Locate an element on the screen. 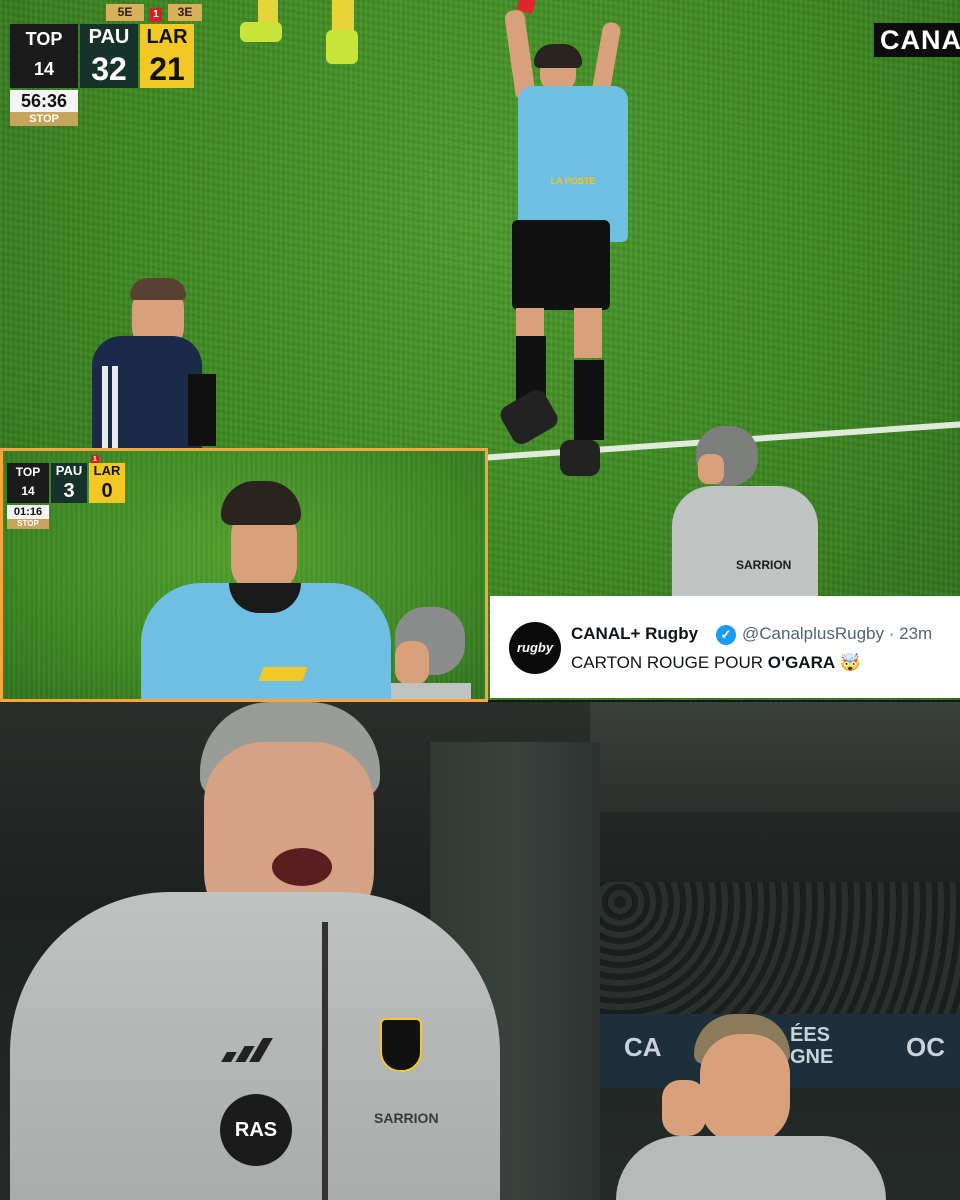  tweet-text-prefix: CARTON ROUGE POUR is located at coordinates (669, 662).